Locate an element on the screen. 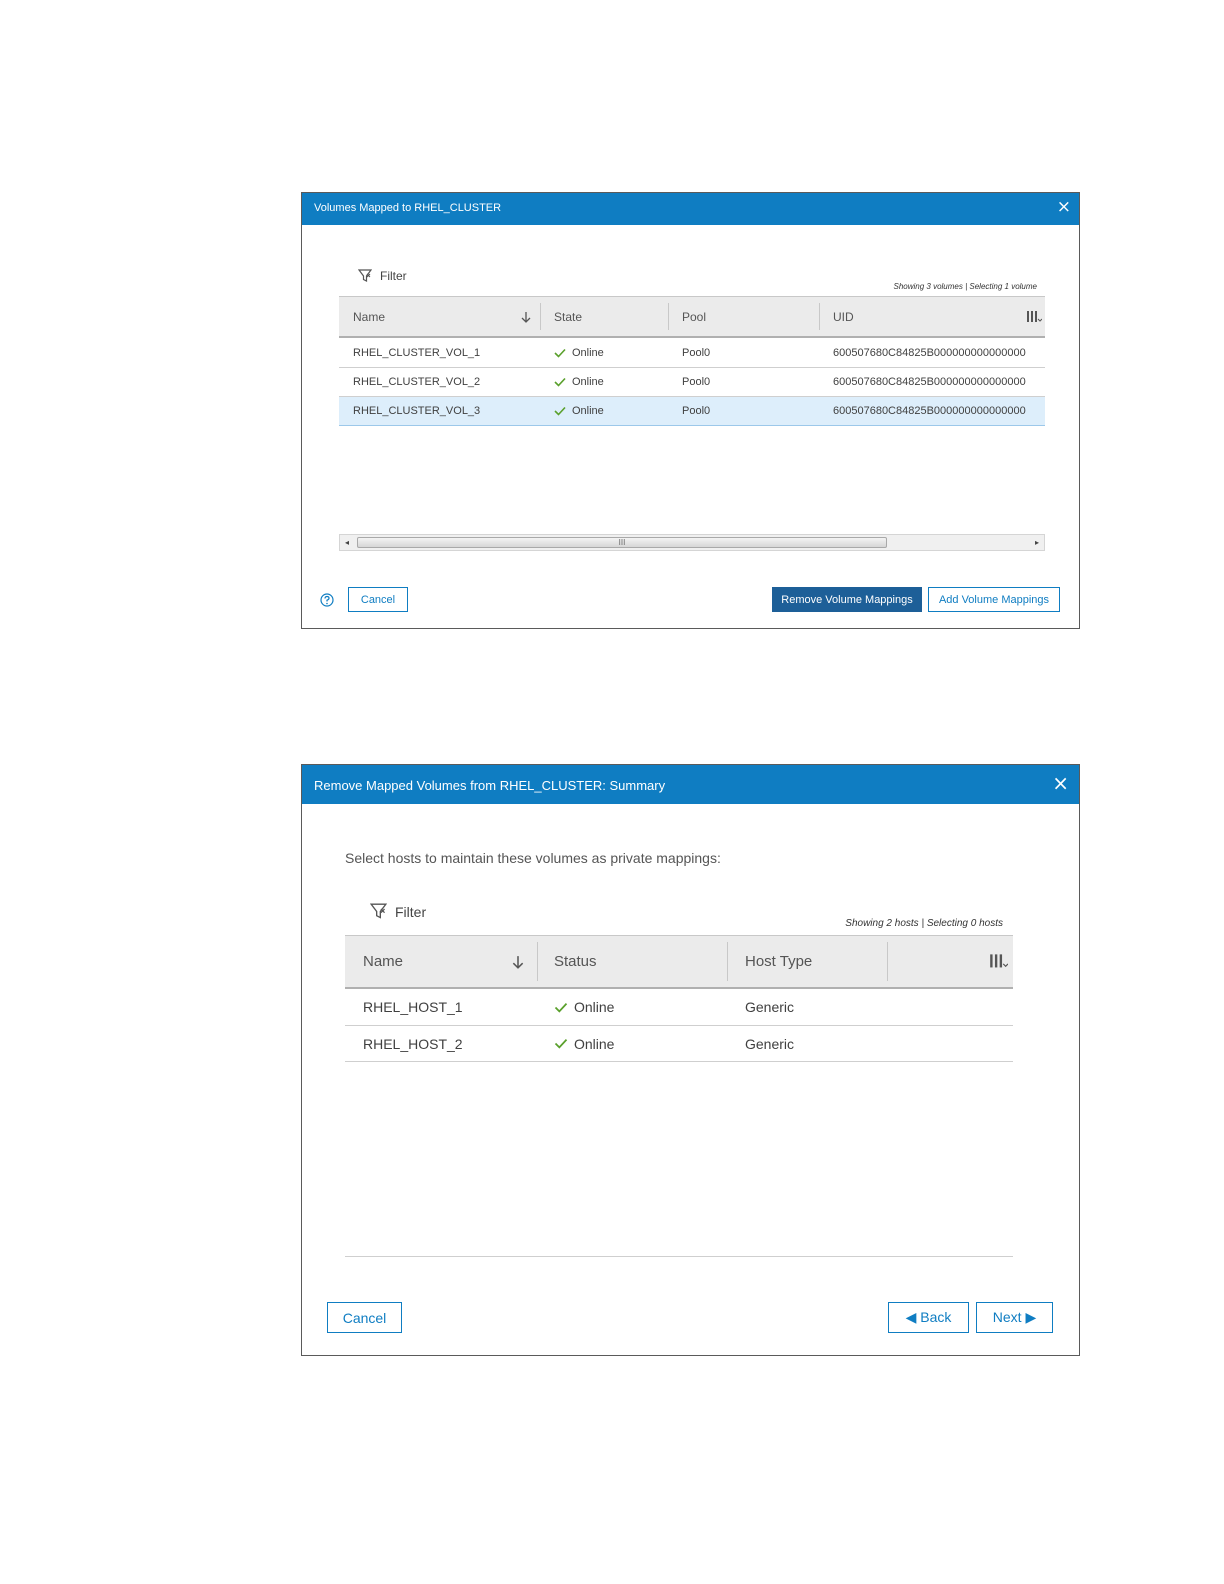 The height and width of the screenshot is (1584, 1224). scrollbar-grip: III is located at coordinates (622, 542).